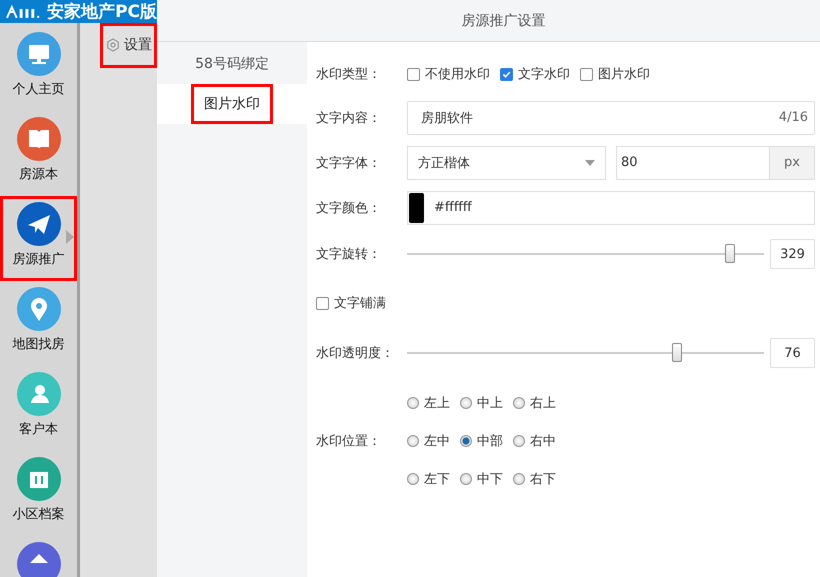 This screenshot has height=577, width=820. I want to click on field-label: 文字旋转：, so click(349, 254).